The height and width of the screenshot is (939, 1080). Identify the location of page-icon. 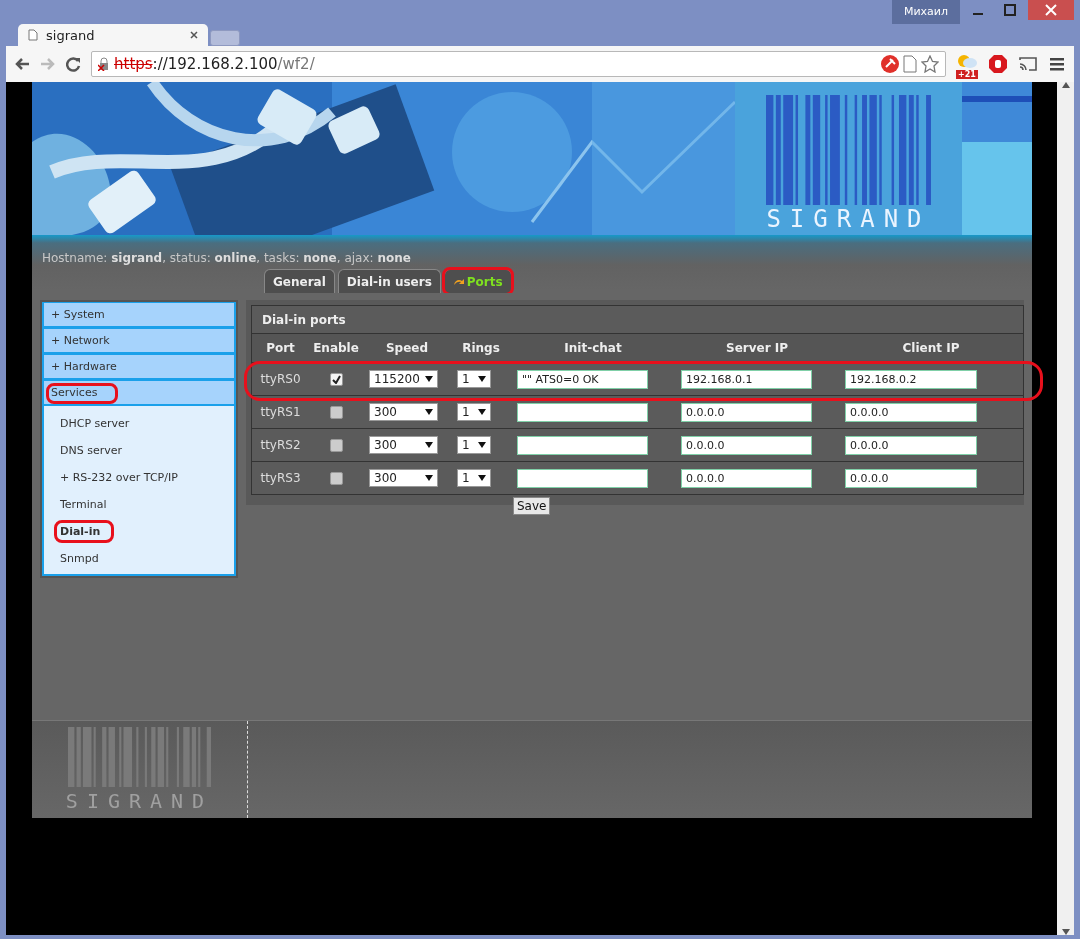
(33, 35).